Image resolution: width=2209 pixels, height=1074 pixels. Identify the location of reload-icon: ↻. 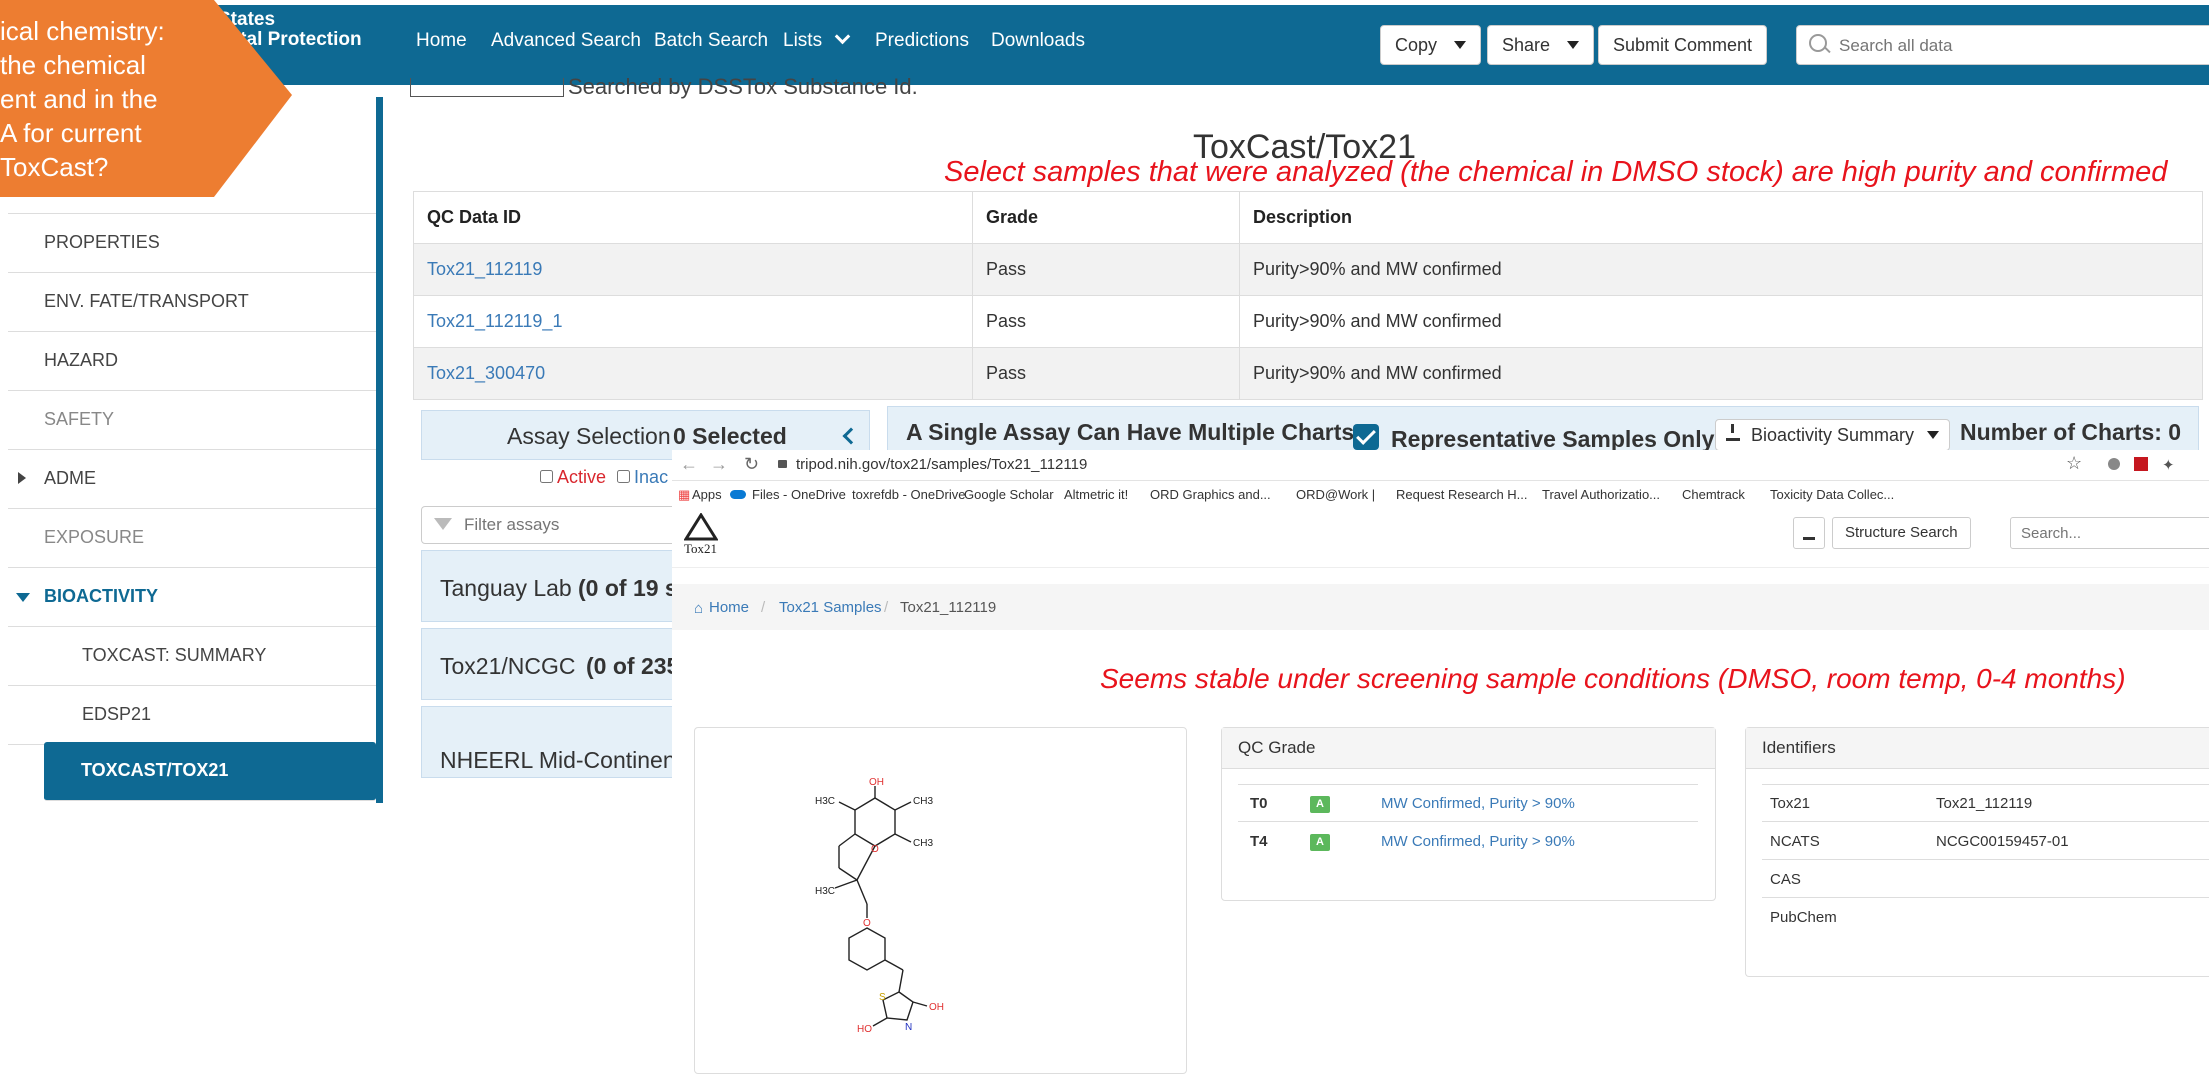
(751, 464).